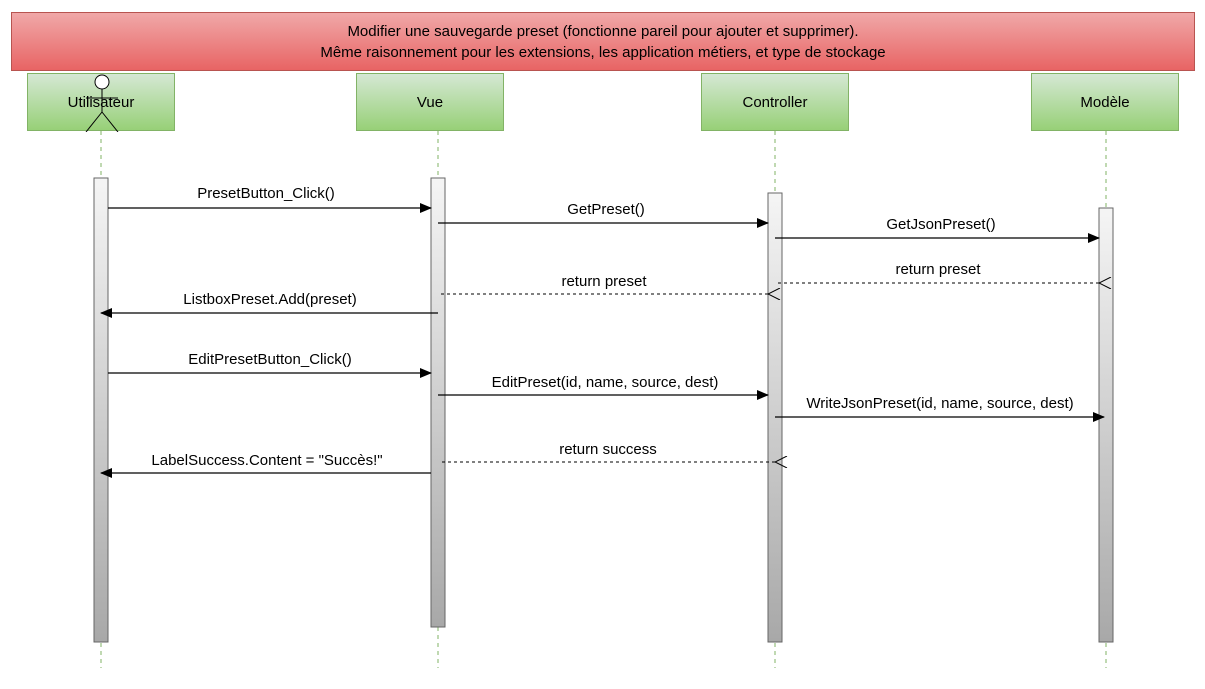 This screenshot has height=689, width=1205. Describe the element at coordinates (939, 403) in the screenshot. I see `message-label-9: WriteJsonPreset(id, name, source, dest)` at that location.